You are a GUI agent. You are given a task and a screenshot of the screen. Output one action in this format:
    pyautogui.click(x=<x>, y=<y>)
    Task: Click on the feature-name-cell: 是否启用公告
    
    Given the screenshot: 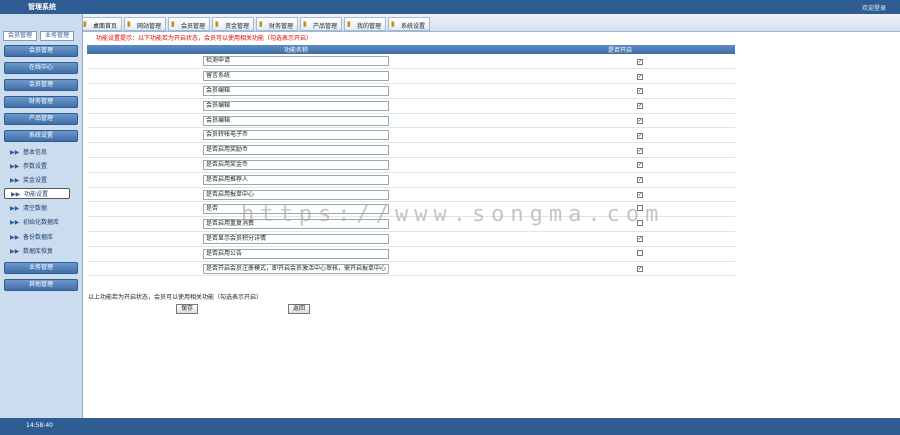 What is the action you would take?
    pyautogui.click(x=296, y=254)
    